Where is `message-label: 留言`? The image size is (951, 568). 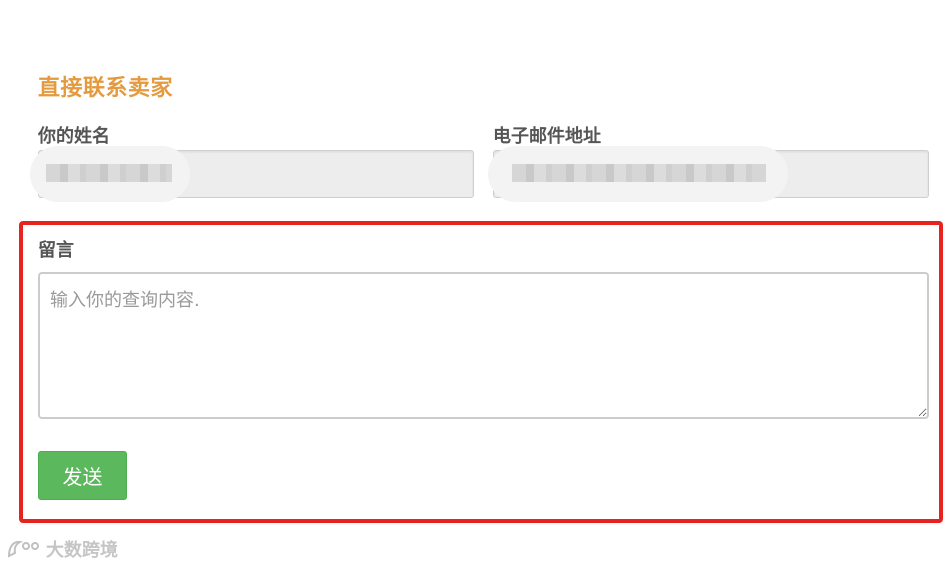
message-label: 留言 is located at coordinates (56, 250).